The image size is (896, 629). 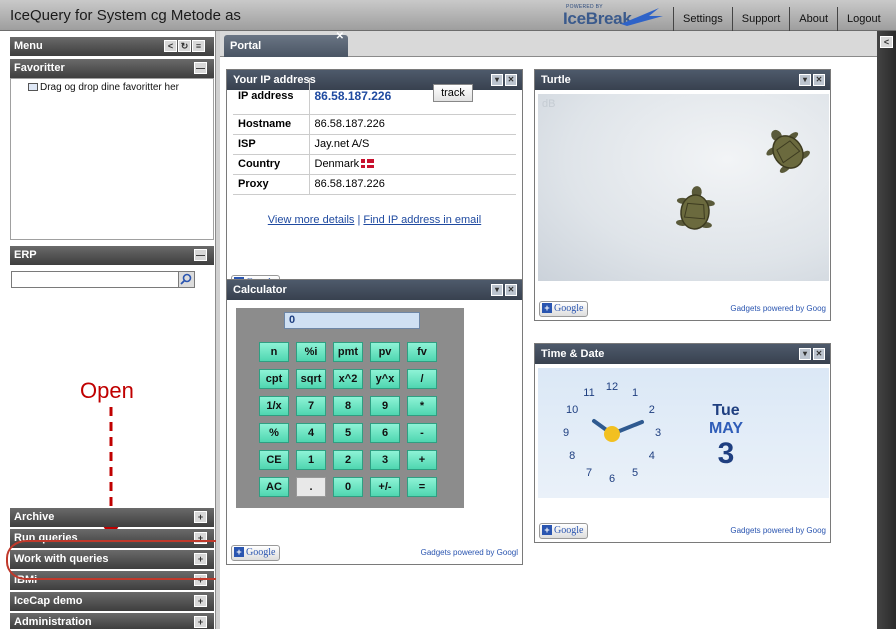 What do you see at coordinates (385, 487) in the screenshot?
I see `calc-key: +/-` at bounding box center [385, 487].